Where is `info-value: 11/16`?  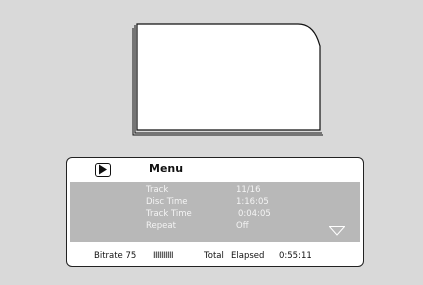 info-value: 11/16 is located at coordinates (248, 190).